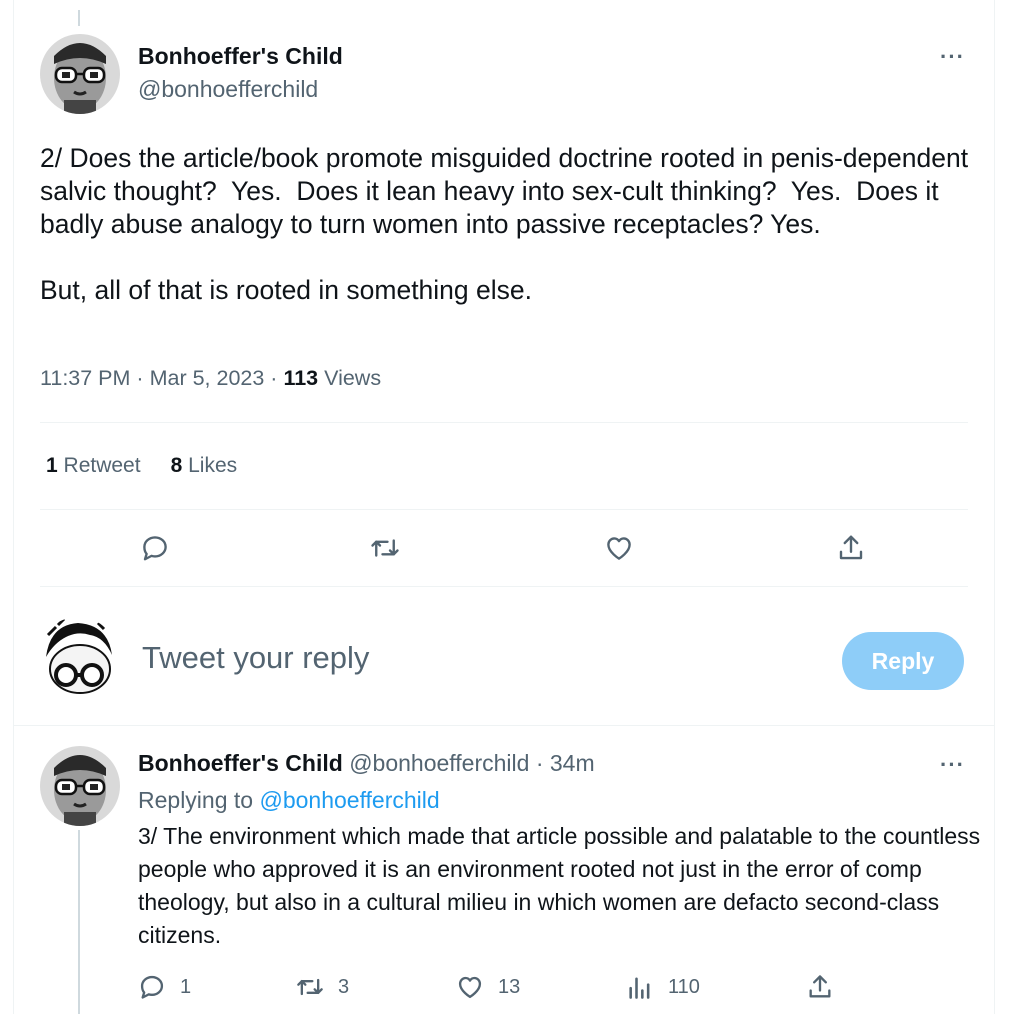 This screenshot has height=1014, width=1024. I want to click on retweets-count: 1, so click(52, 465).